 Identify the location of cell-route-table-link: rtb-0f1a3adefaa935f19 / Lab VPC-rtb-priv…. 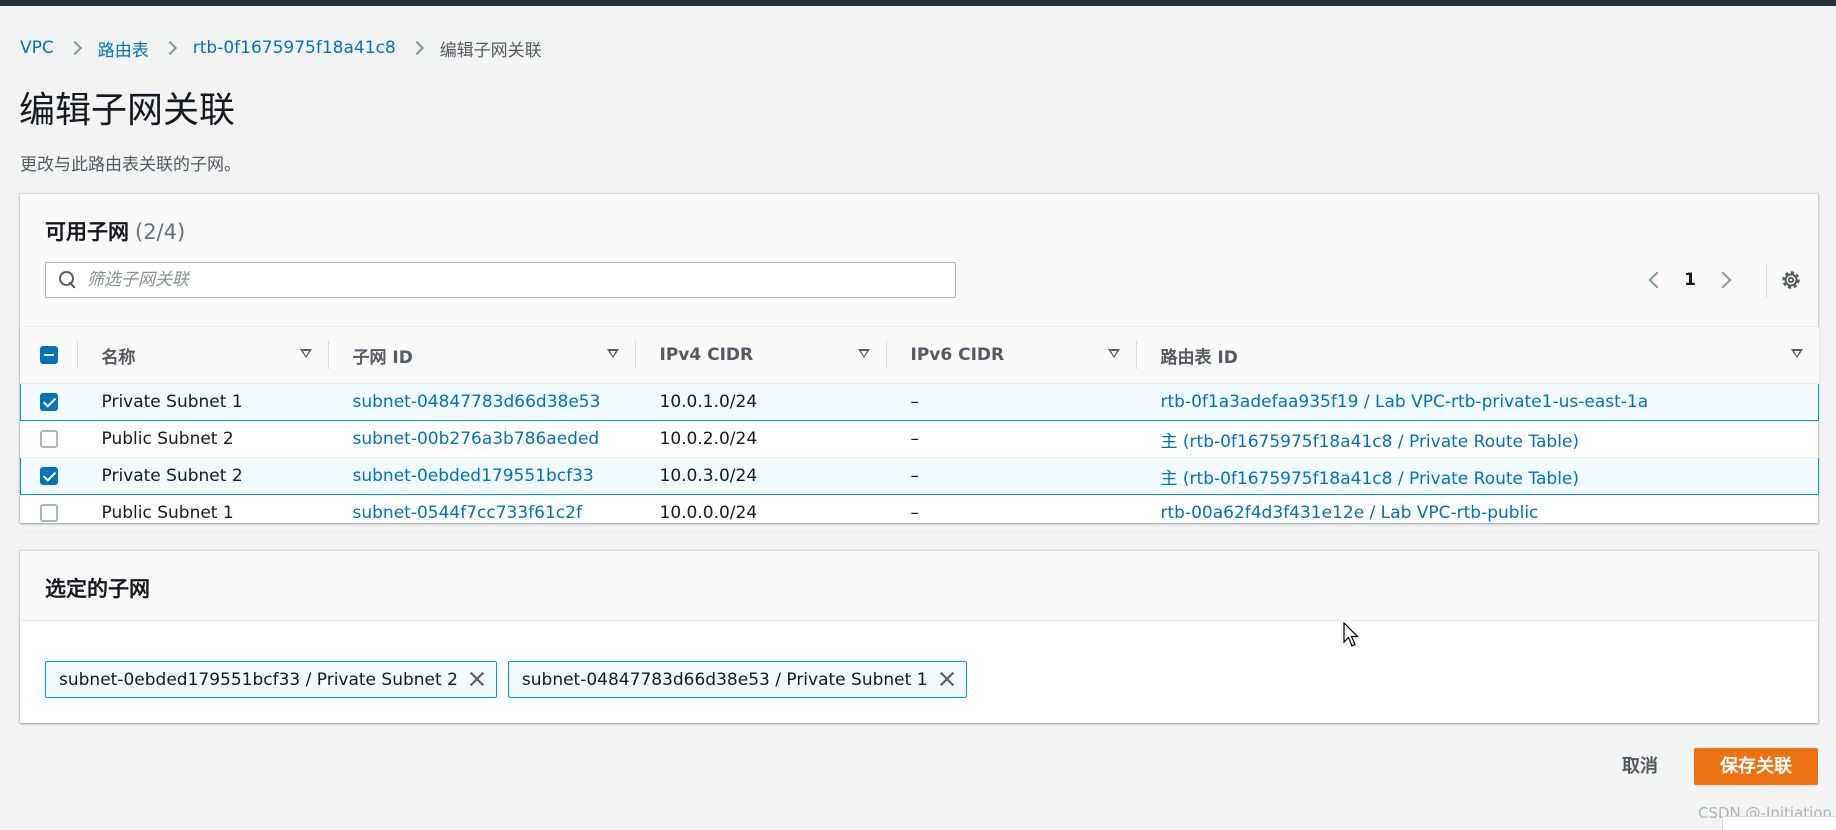
(1477, 402).